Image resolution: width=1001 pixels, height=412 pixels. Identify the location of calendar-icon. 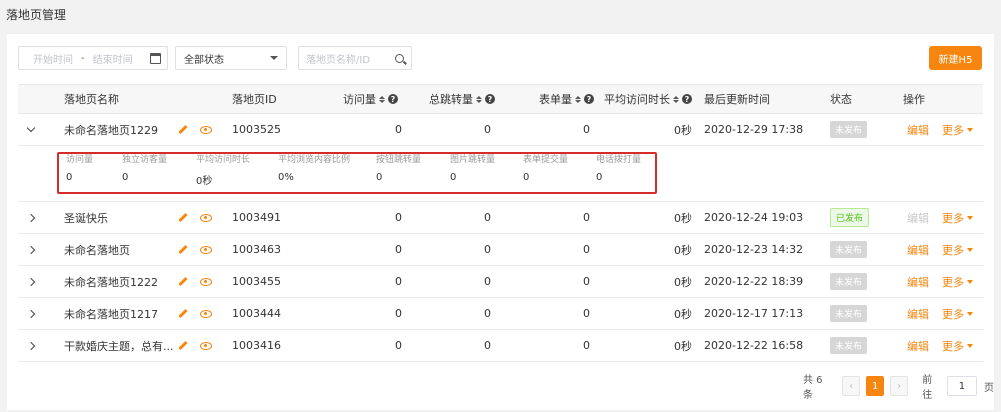
(155, 58).